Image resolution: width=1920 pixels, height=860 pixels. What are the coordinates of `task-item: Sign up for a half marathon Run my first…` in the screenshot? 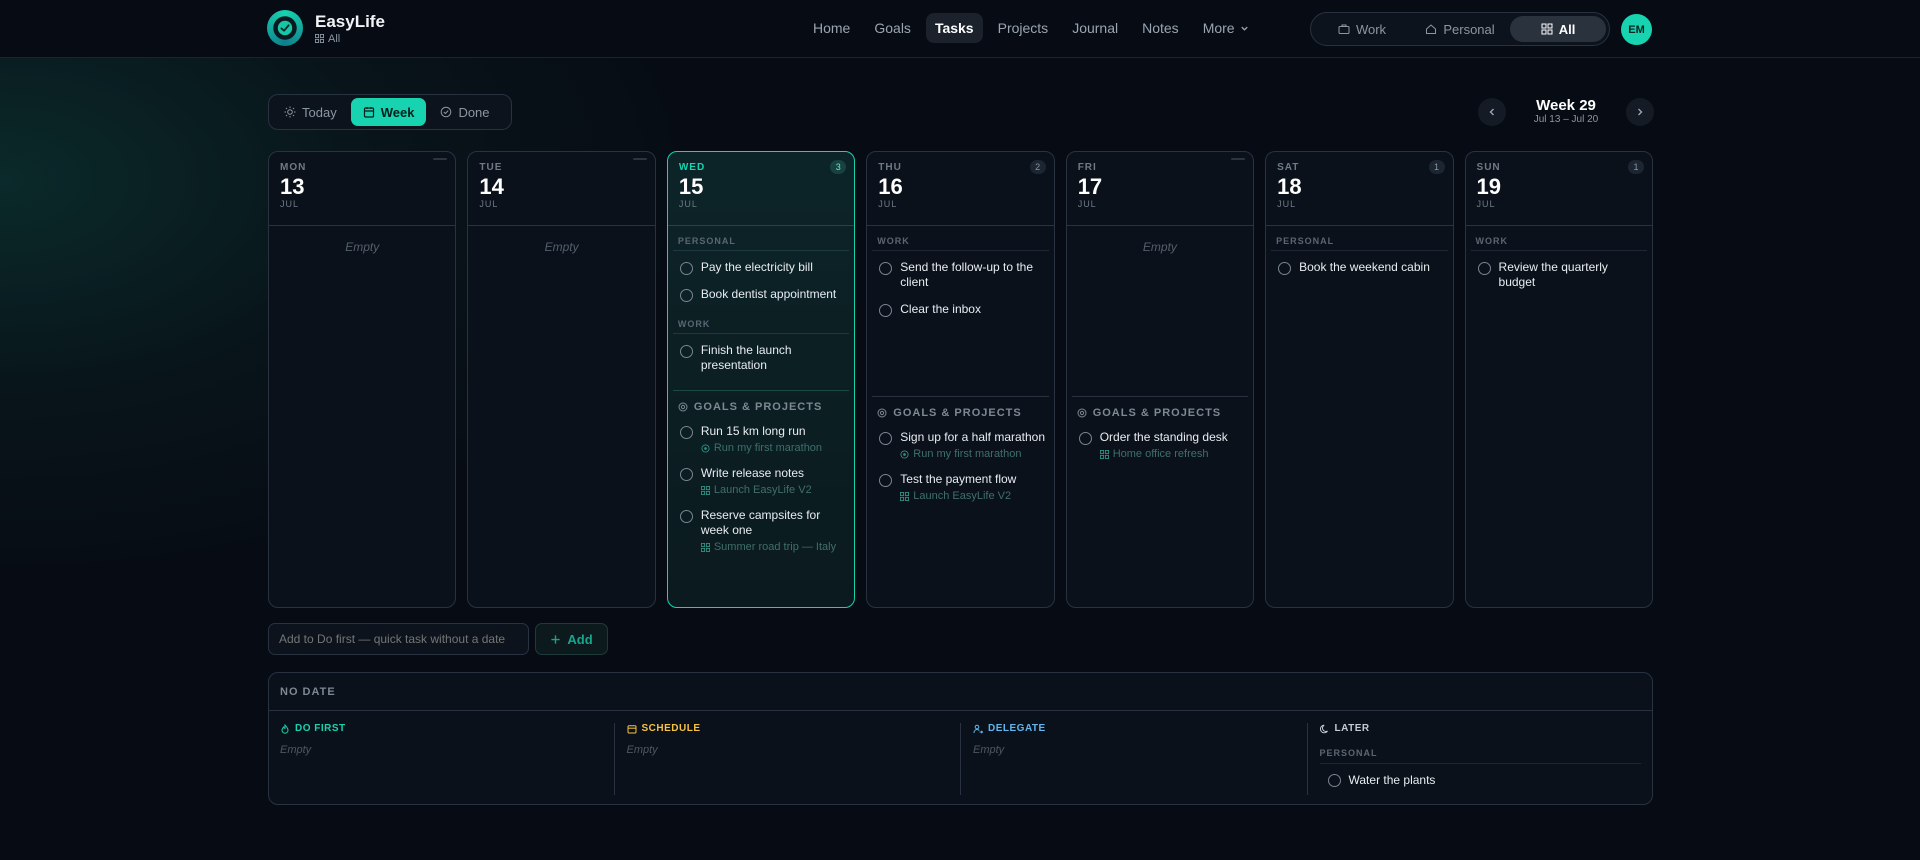 It's located at (960, 442).